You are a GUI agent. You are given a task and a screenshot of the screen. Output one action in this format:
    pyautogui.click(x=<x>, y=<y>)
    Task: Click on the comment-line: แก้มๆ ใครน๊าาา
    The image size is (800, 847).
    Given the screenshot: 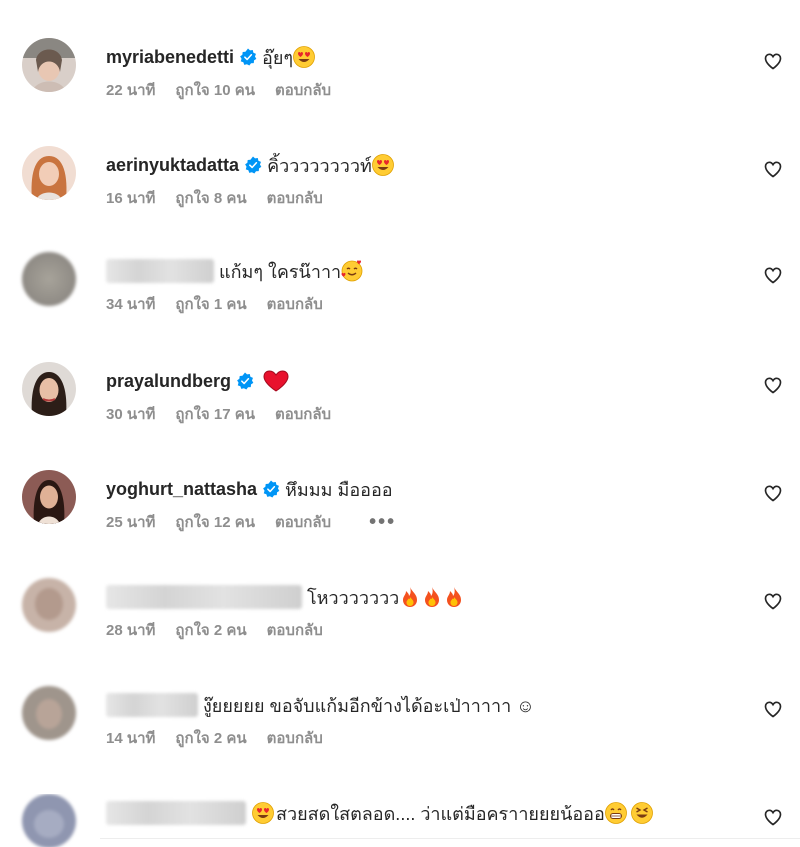 What is the action you would take?
    pyautogui.click(x=234, y=271)
    